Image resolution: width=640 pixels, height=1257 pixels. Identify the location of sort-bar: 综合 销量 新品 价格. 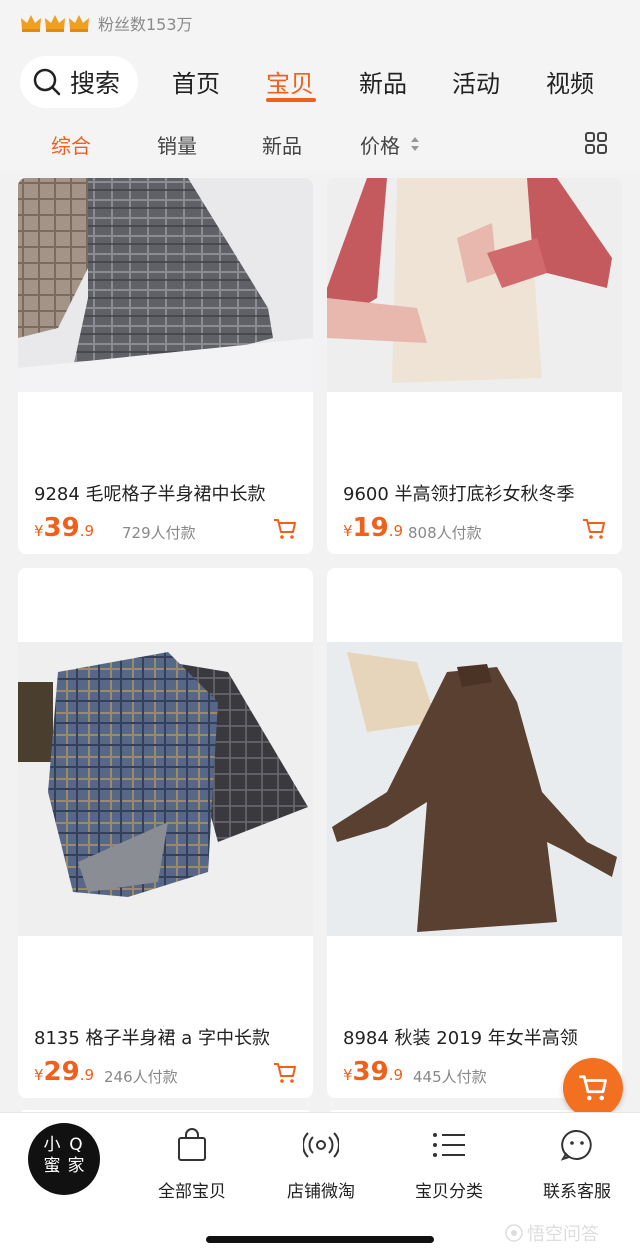
(320, 144).